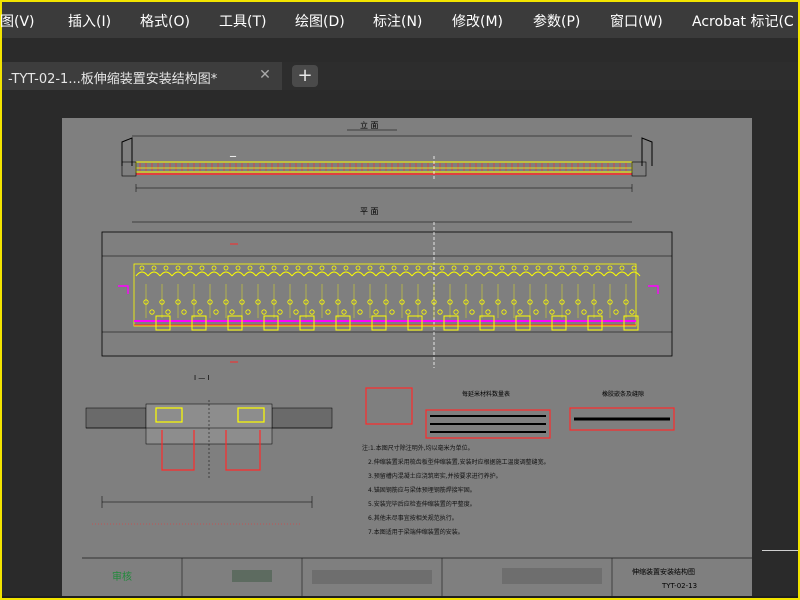 Image resolution: width=800 pixels, height=600 pixels. Describe the element at coordinates (209, 449) in the screenshot. I see `section-view: Ⅰ — Ⅰ` at that location.